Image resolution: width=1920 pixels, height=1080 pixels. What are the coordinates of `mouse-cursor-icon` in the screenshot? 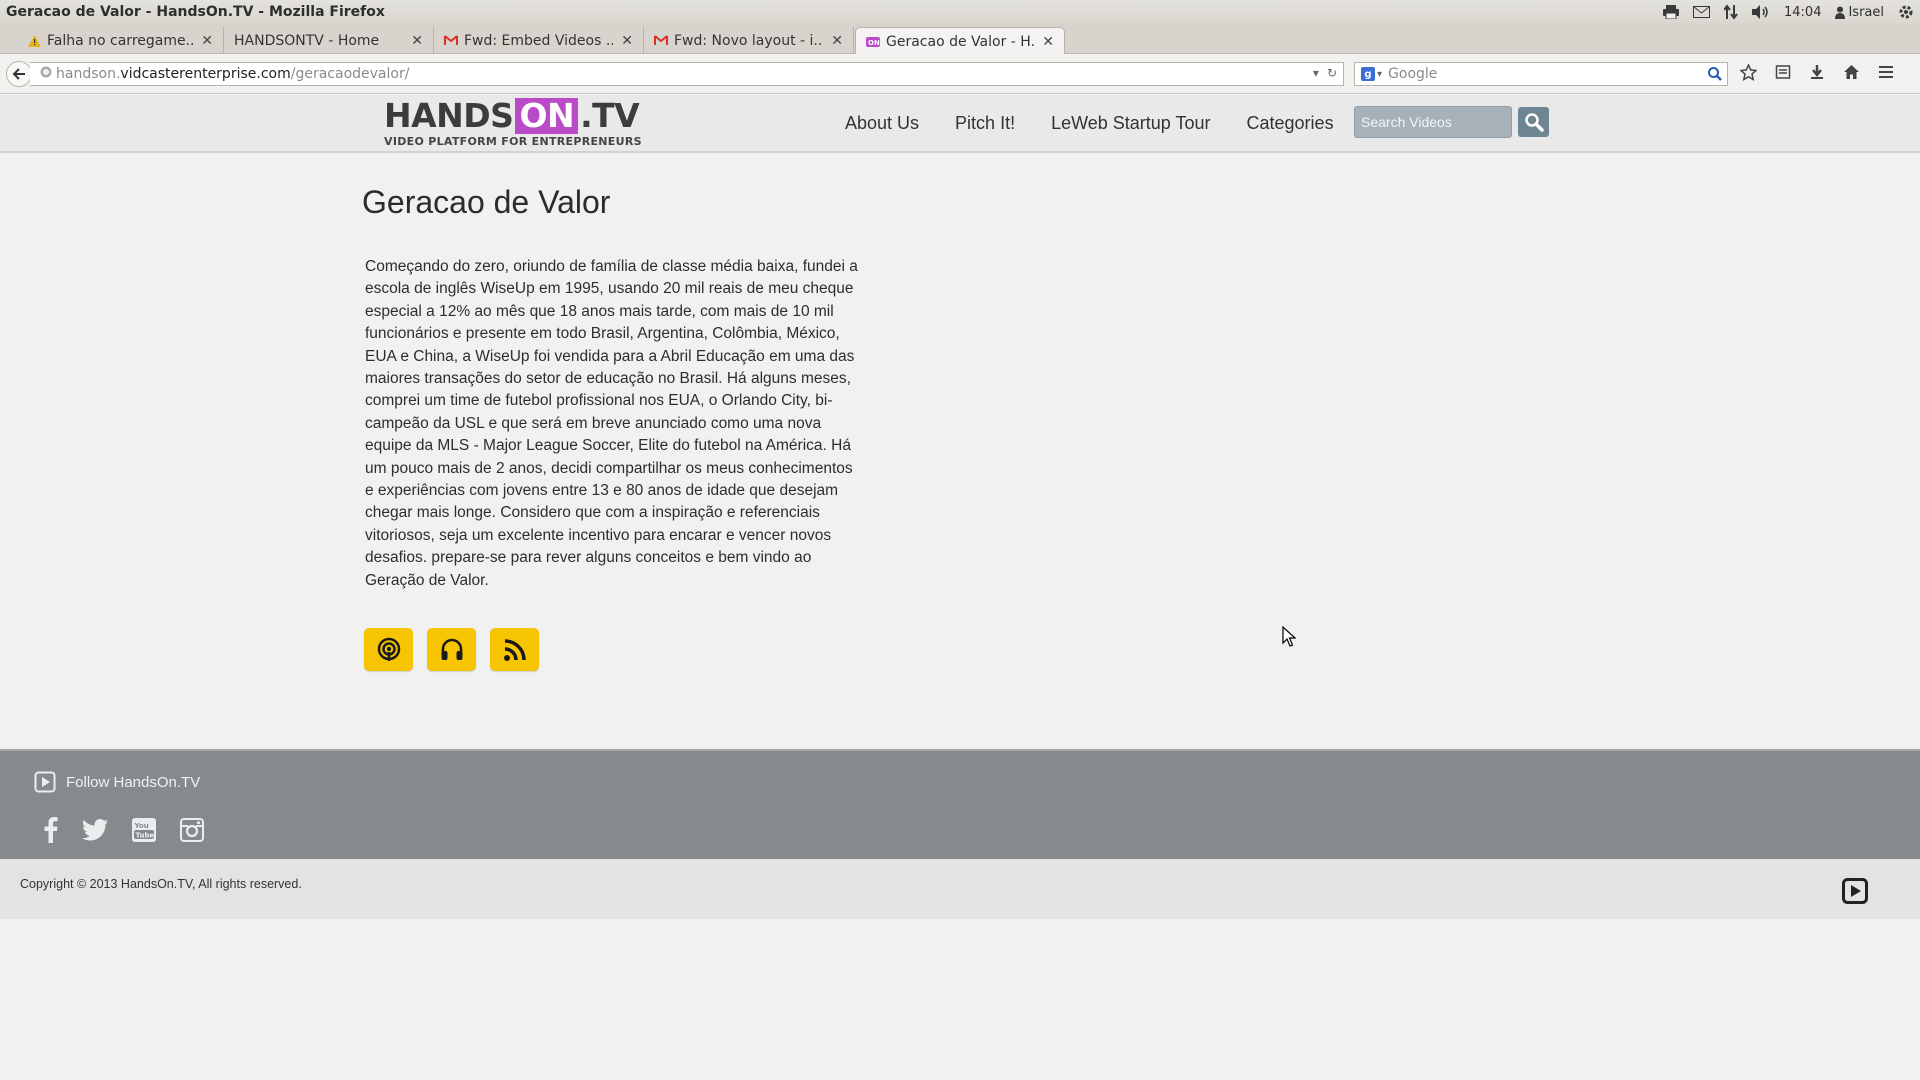 It's located at (1289, 638).